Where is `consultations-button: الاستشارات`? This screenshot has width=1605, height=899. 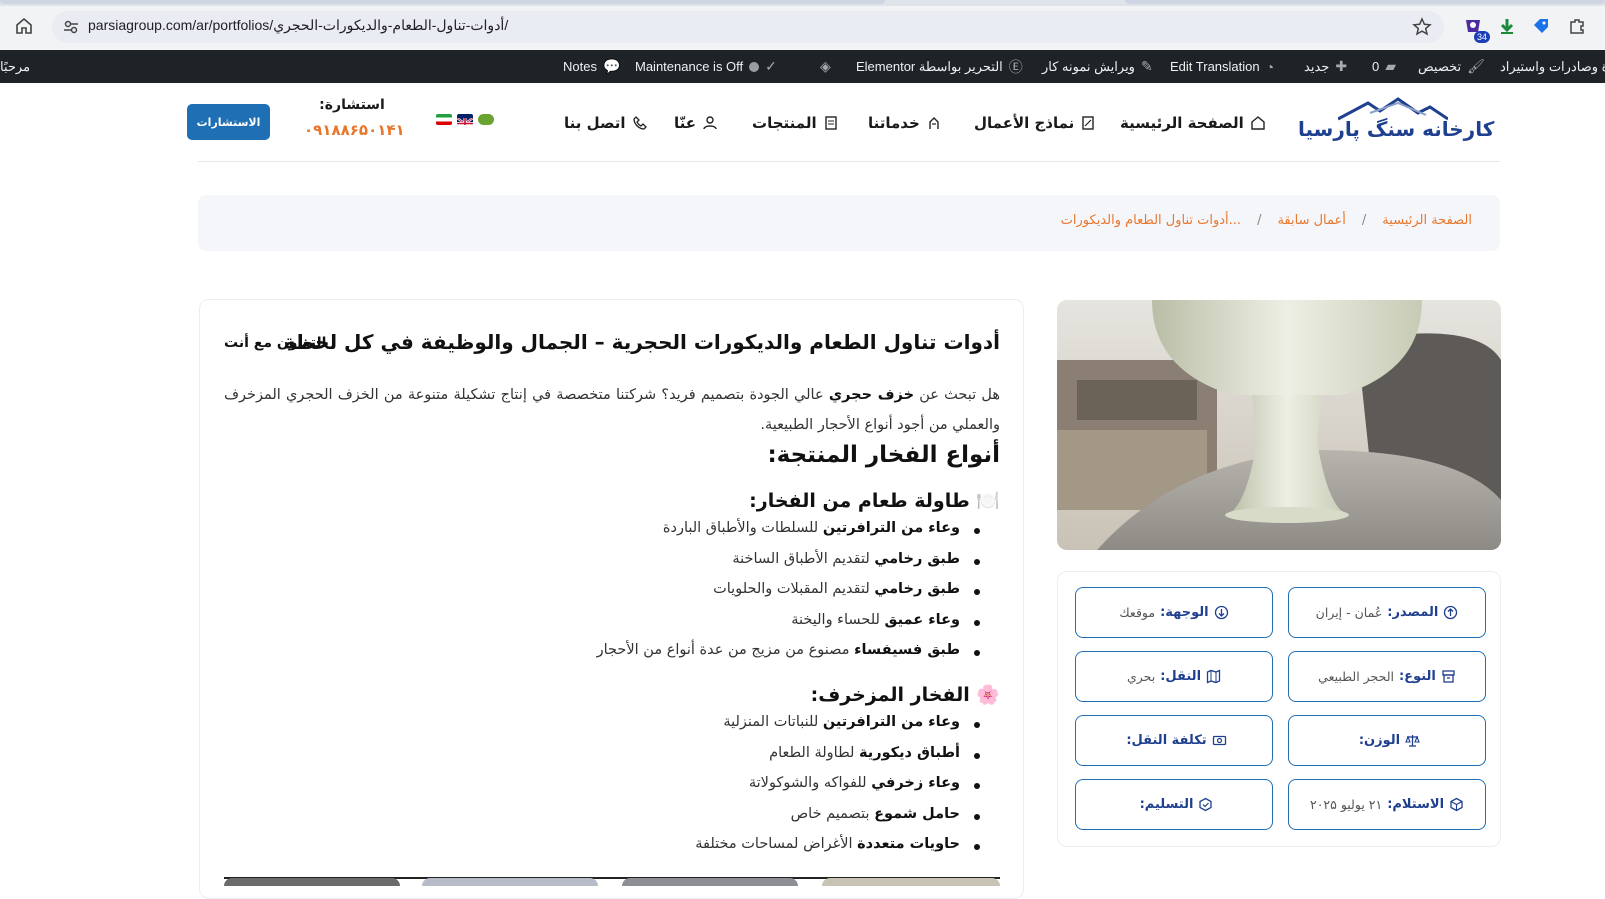 consultations-button: الاستشارات is located at coordinates (228, 122).